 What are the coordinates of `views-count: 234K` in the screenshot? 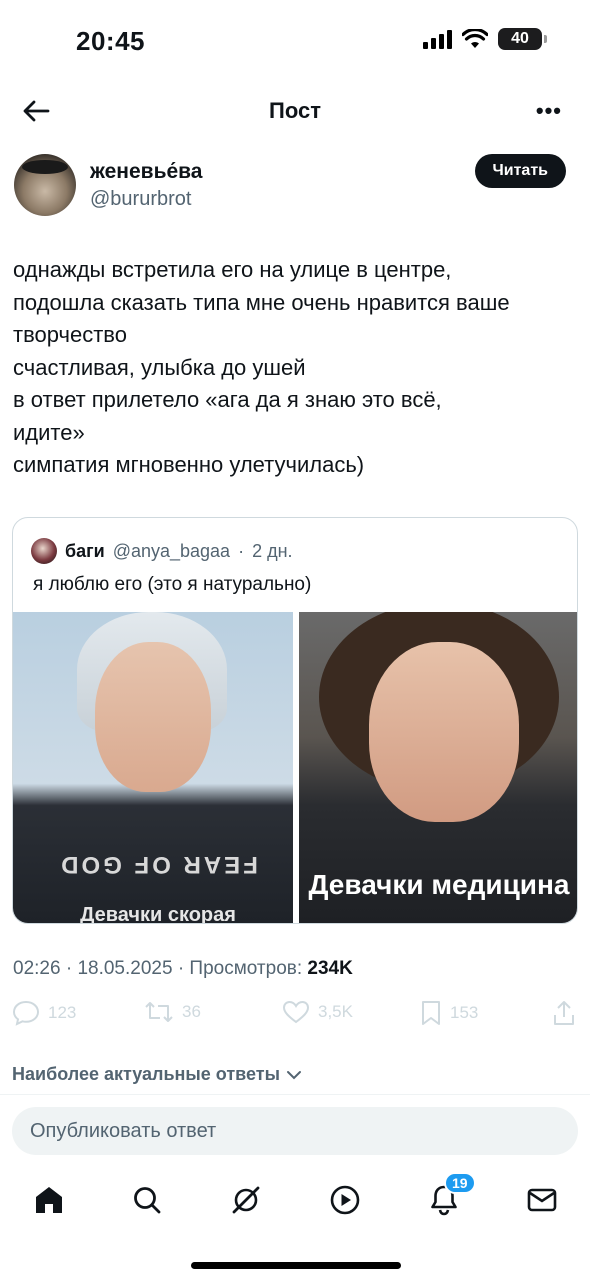 It's located at (329, 968).